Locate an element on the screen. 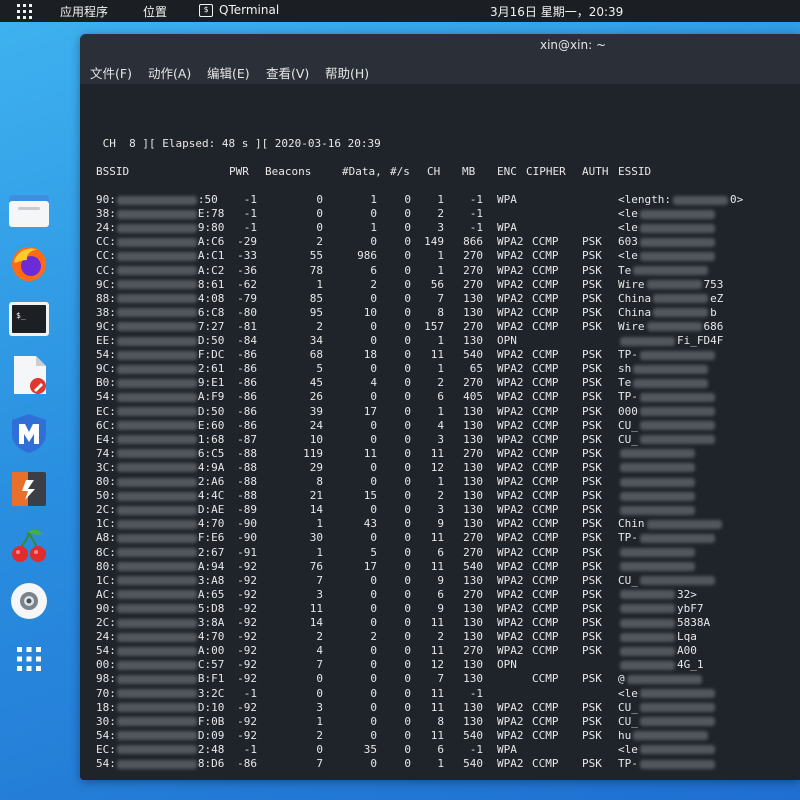 This screenshot has width=800, height=800. metasploit-icon is located at coordinates (29, 433).